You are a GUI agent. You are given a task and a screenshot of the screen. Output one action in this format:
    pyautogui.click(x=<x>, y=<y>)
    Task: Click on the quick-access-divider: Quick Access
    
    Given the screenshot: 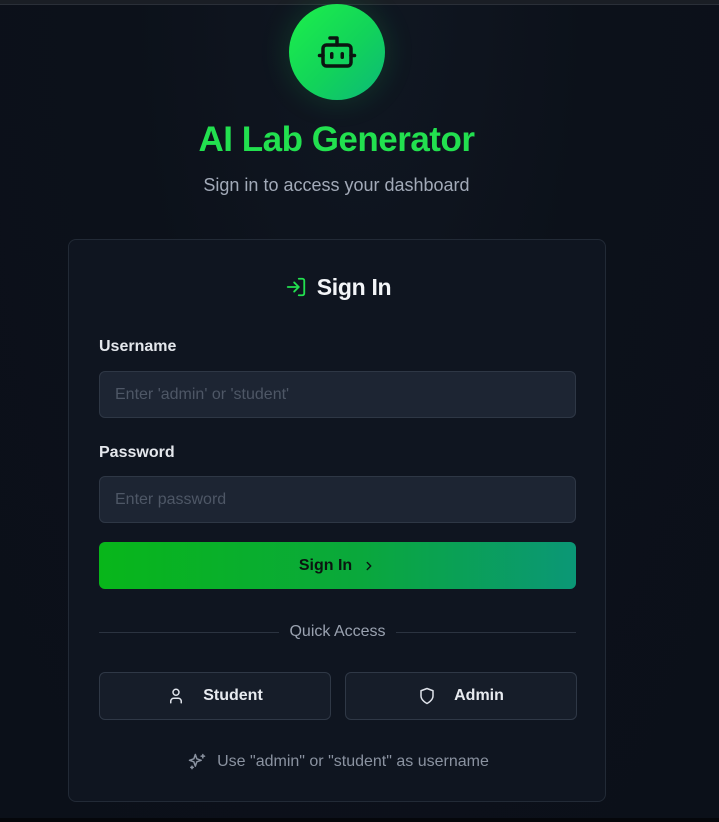 What is the action you would take?
    pyautogui.click(x=337, y=632)
    